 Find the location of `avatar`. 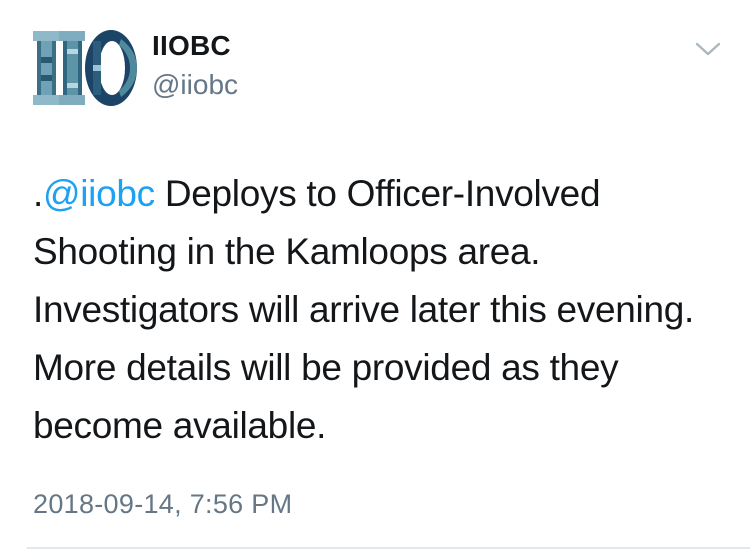

avatar is located at coordinates (87, 68).